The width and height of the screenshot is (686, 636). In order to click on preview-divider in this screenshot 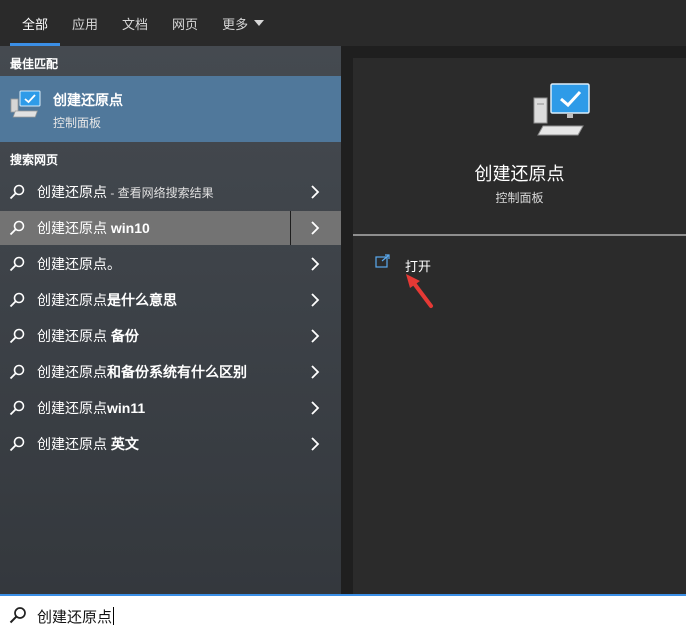, I will do `click(519, 235)`.